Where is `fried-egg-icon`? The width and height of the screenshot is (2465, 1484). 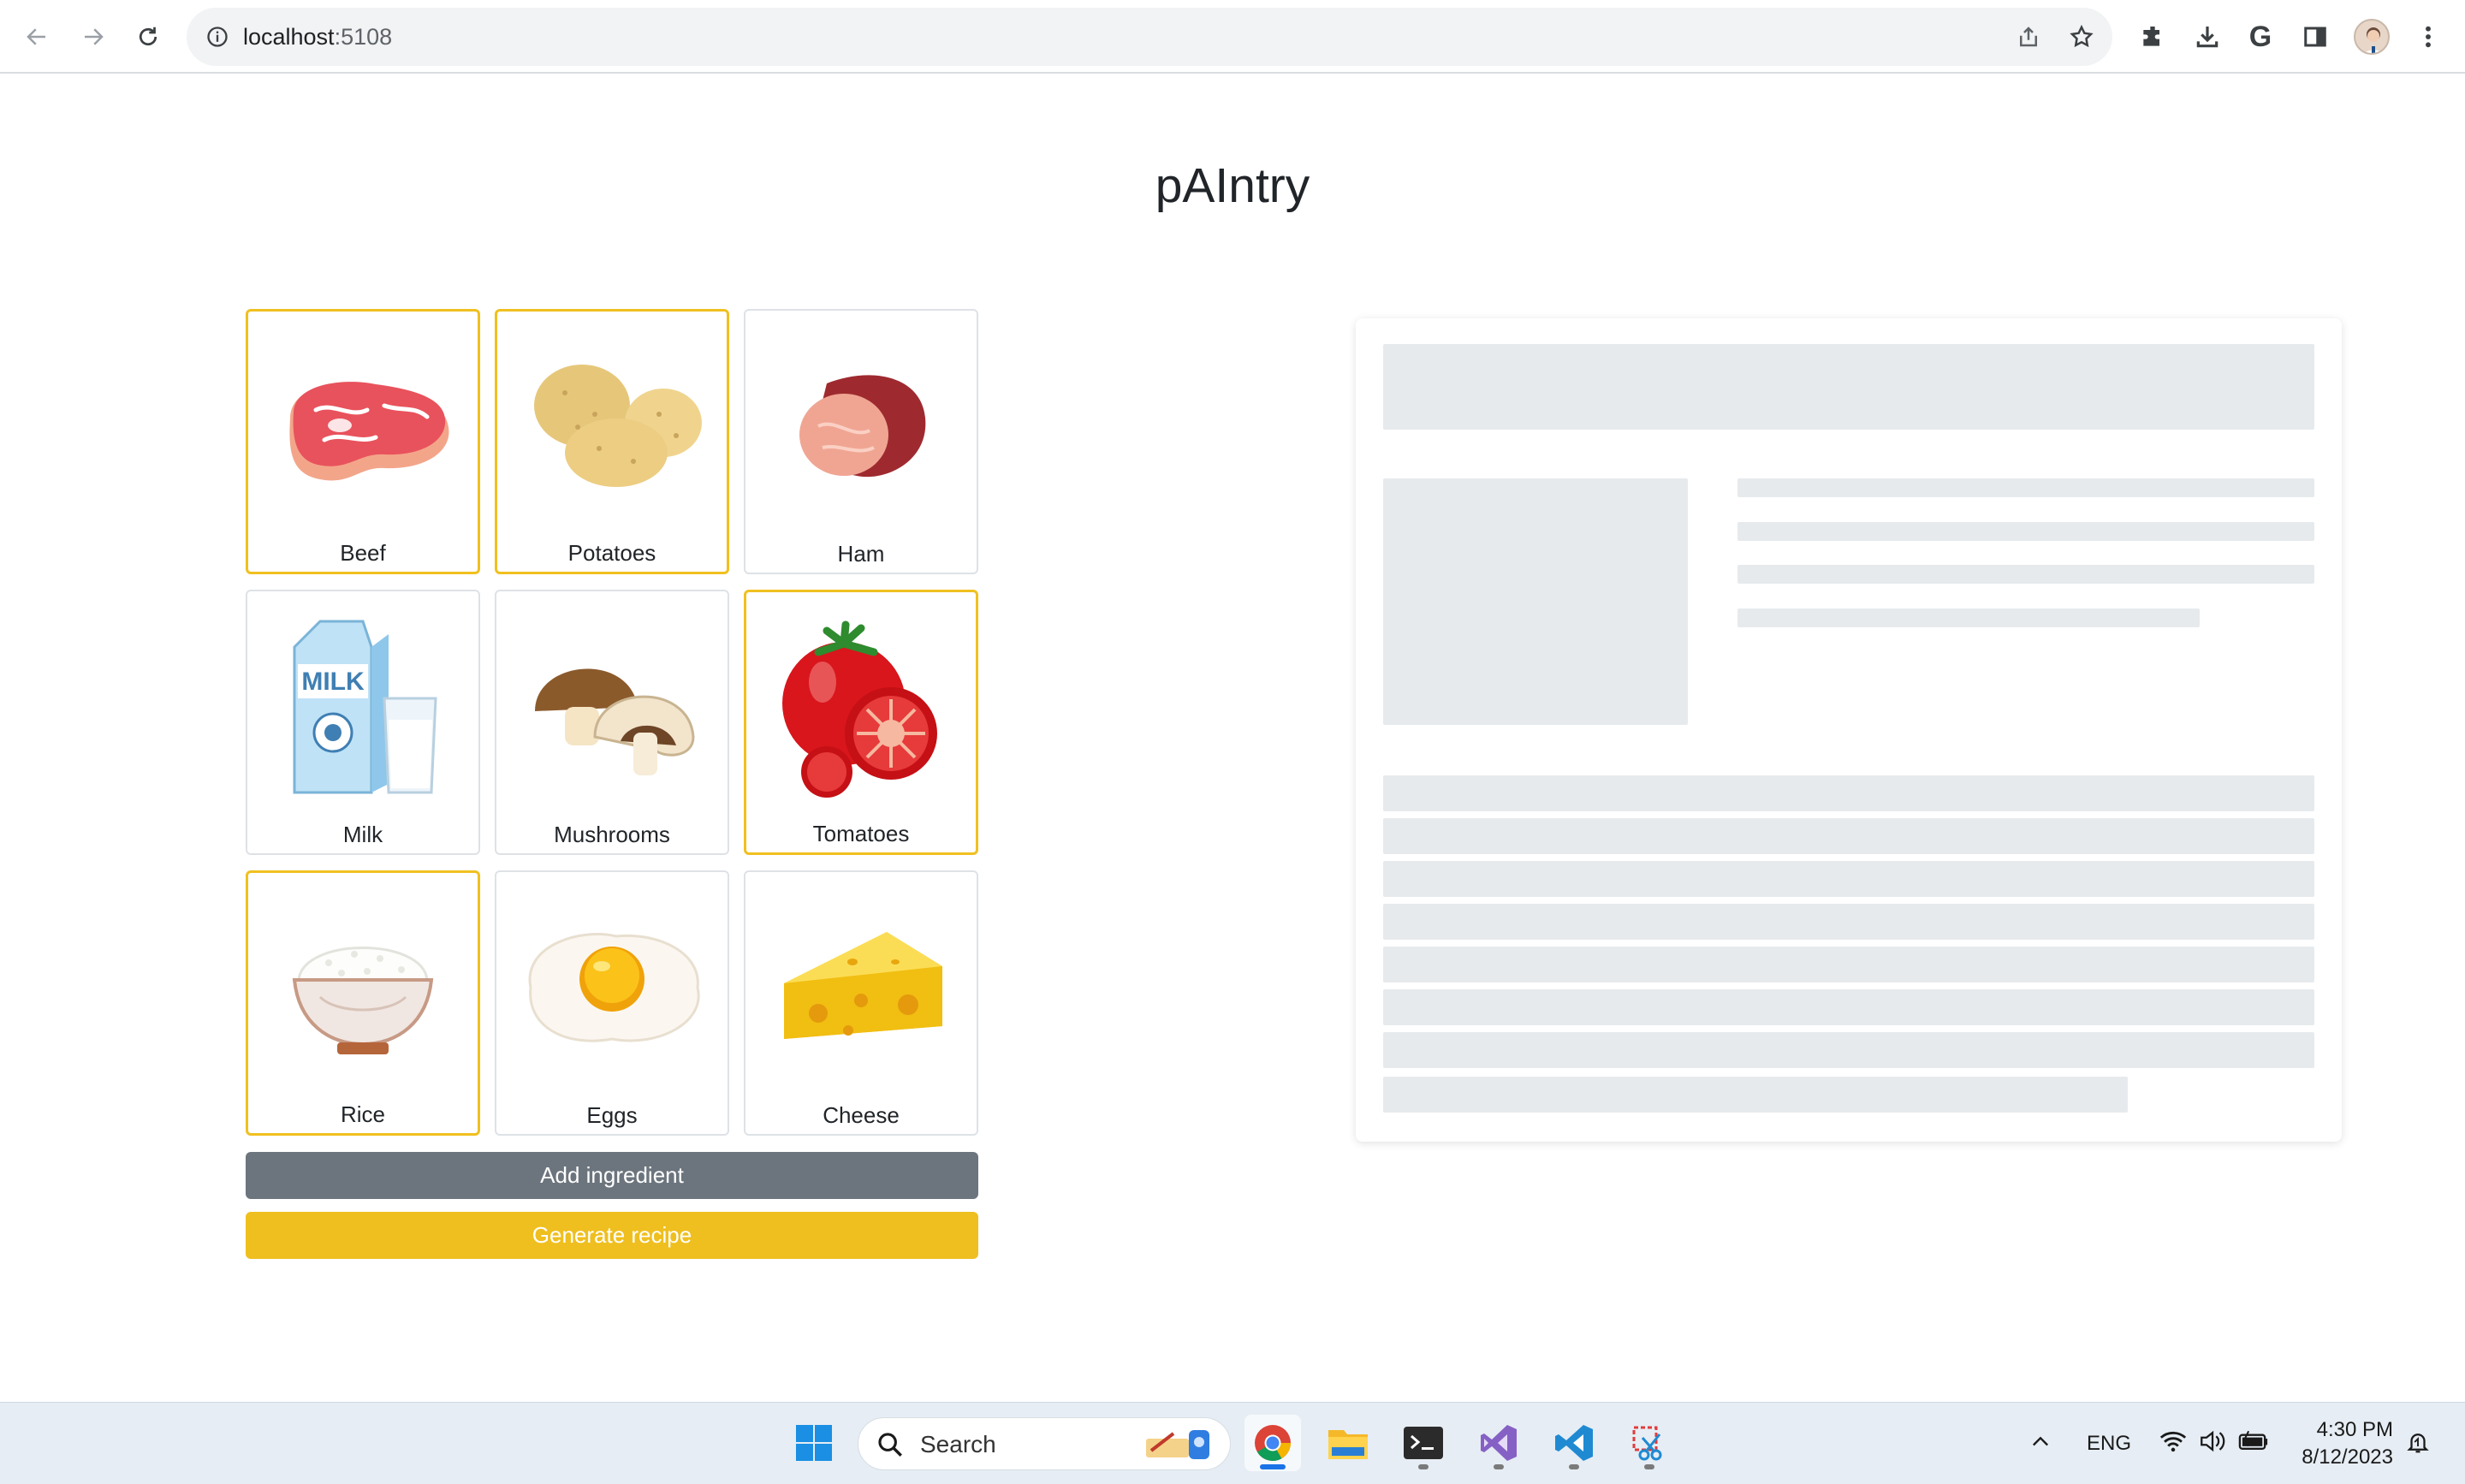 fried-egg-icon is located at coordinates (612, 988).